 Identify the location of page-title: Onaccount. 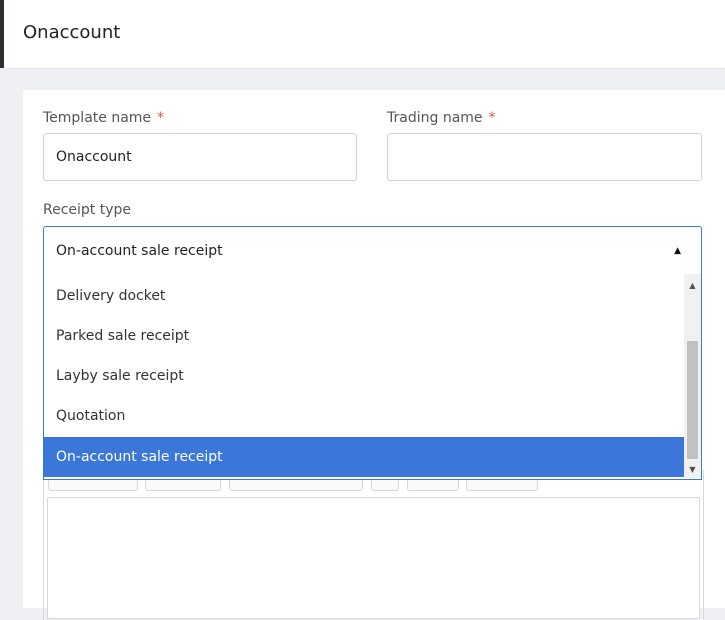
(72, 32).